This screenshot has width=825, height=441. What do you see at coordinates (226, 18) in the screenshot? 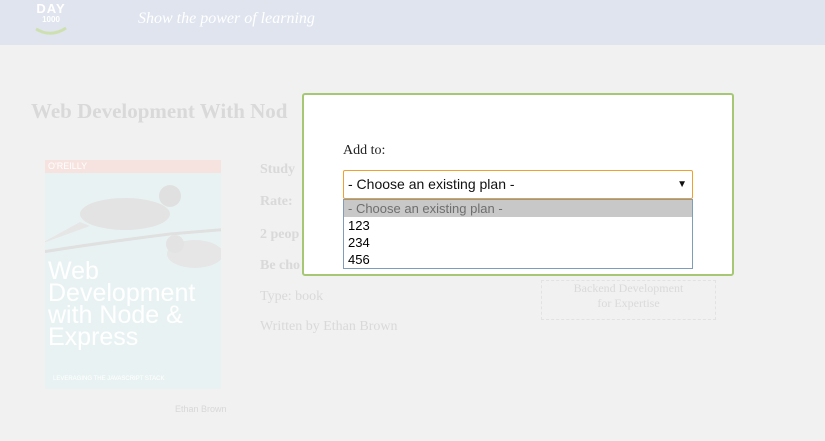
I see `site-tagline: Show the power of learning` at bounding box center [226, 18].